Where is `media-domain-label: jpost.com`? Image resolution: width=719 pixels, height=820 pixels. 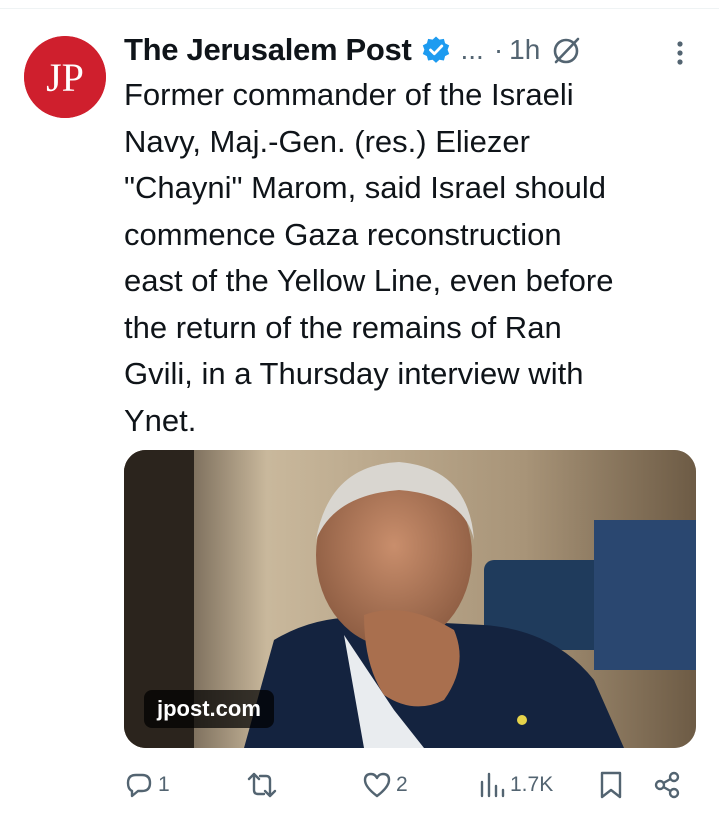 media-domain-label: jpost.com is located at coordinates (209, 709).